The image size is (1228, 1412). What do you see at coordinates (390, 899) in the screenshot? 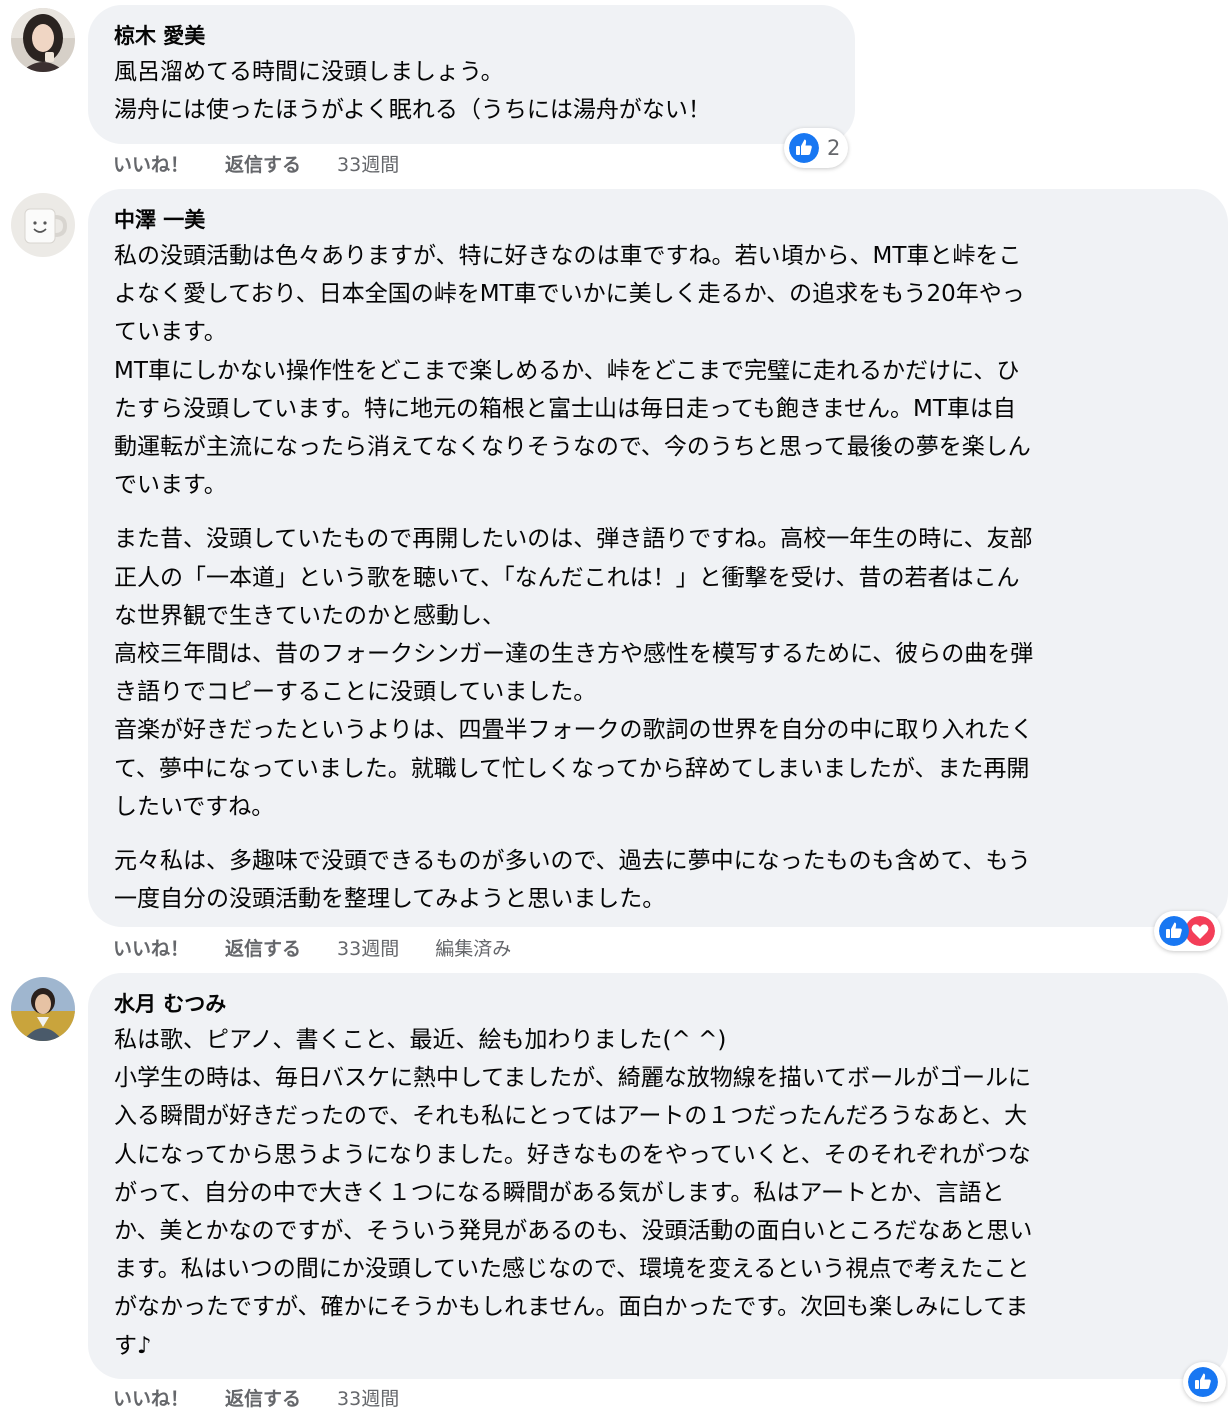
I see `comment-text-line: 一度自分の没頭活動を整理してみようと思いました。` at bounding box center [390, 899].